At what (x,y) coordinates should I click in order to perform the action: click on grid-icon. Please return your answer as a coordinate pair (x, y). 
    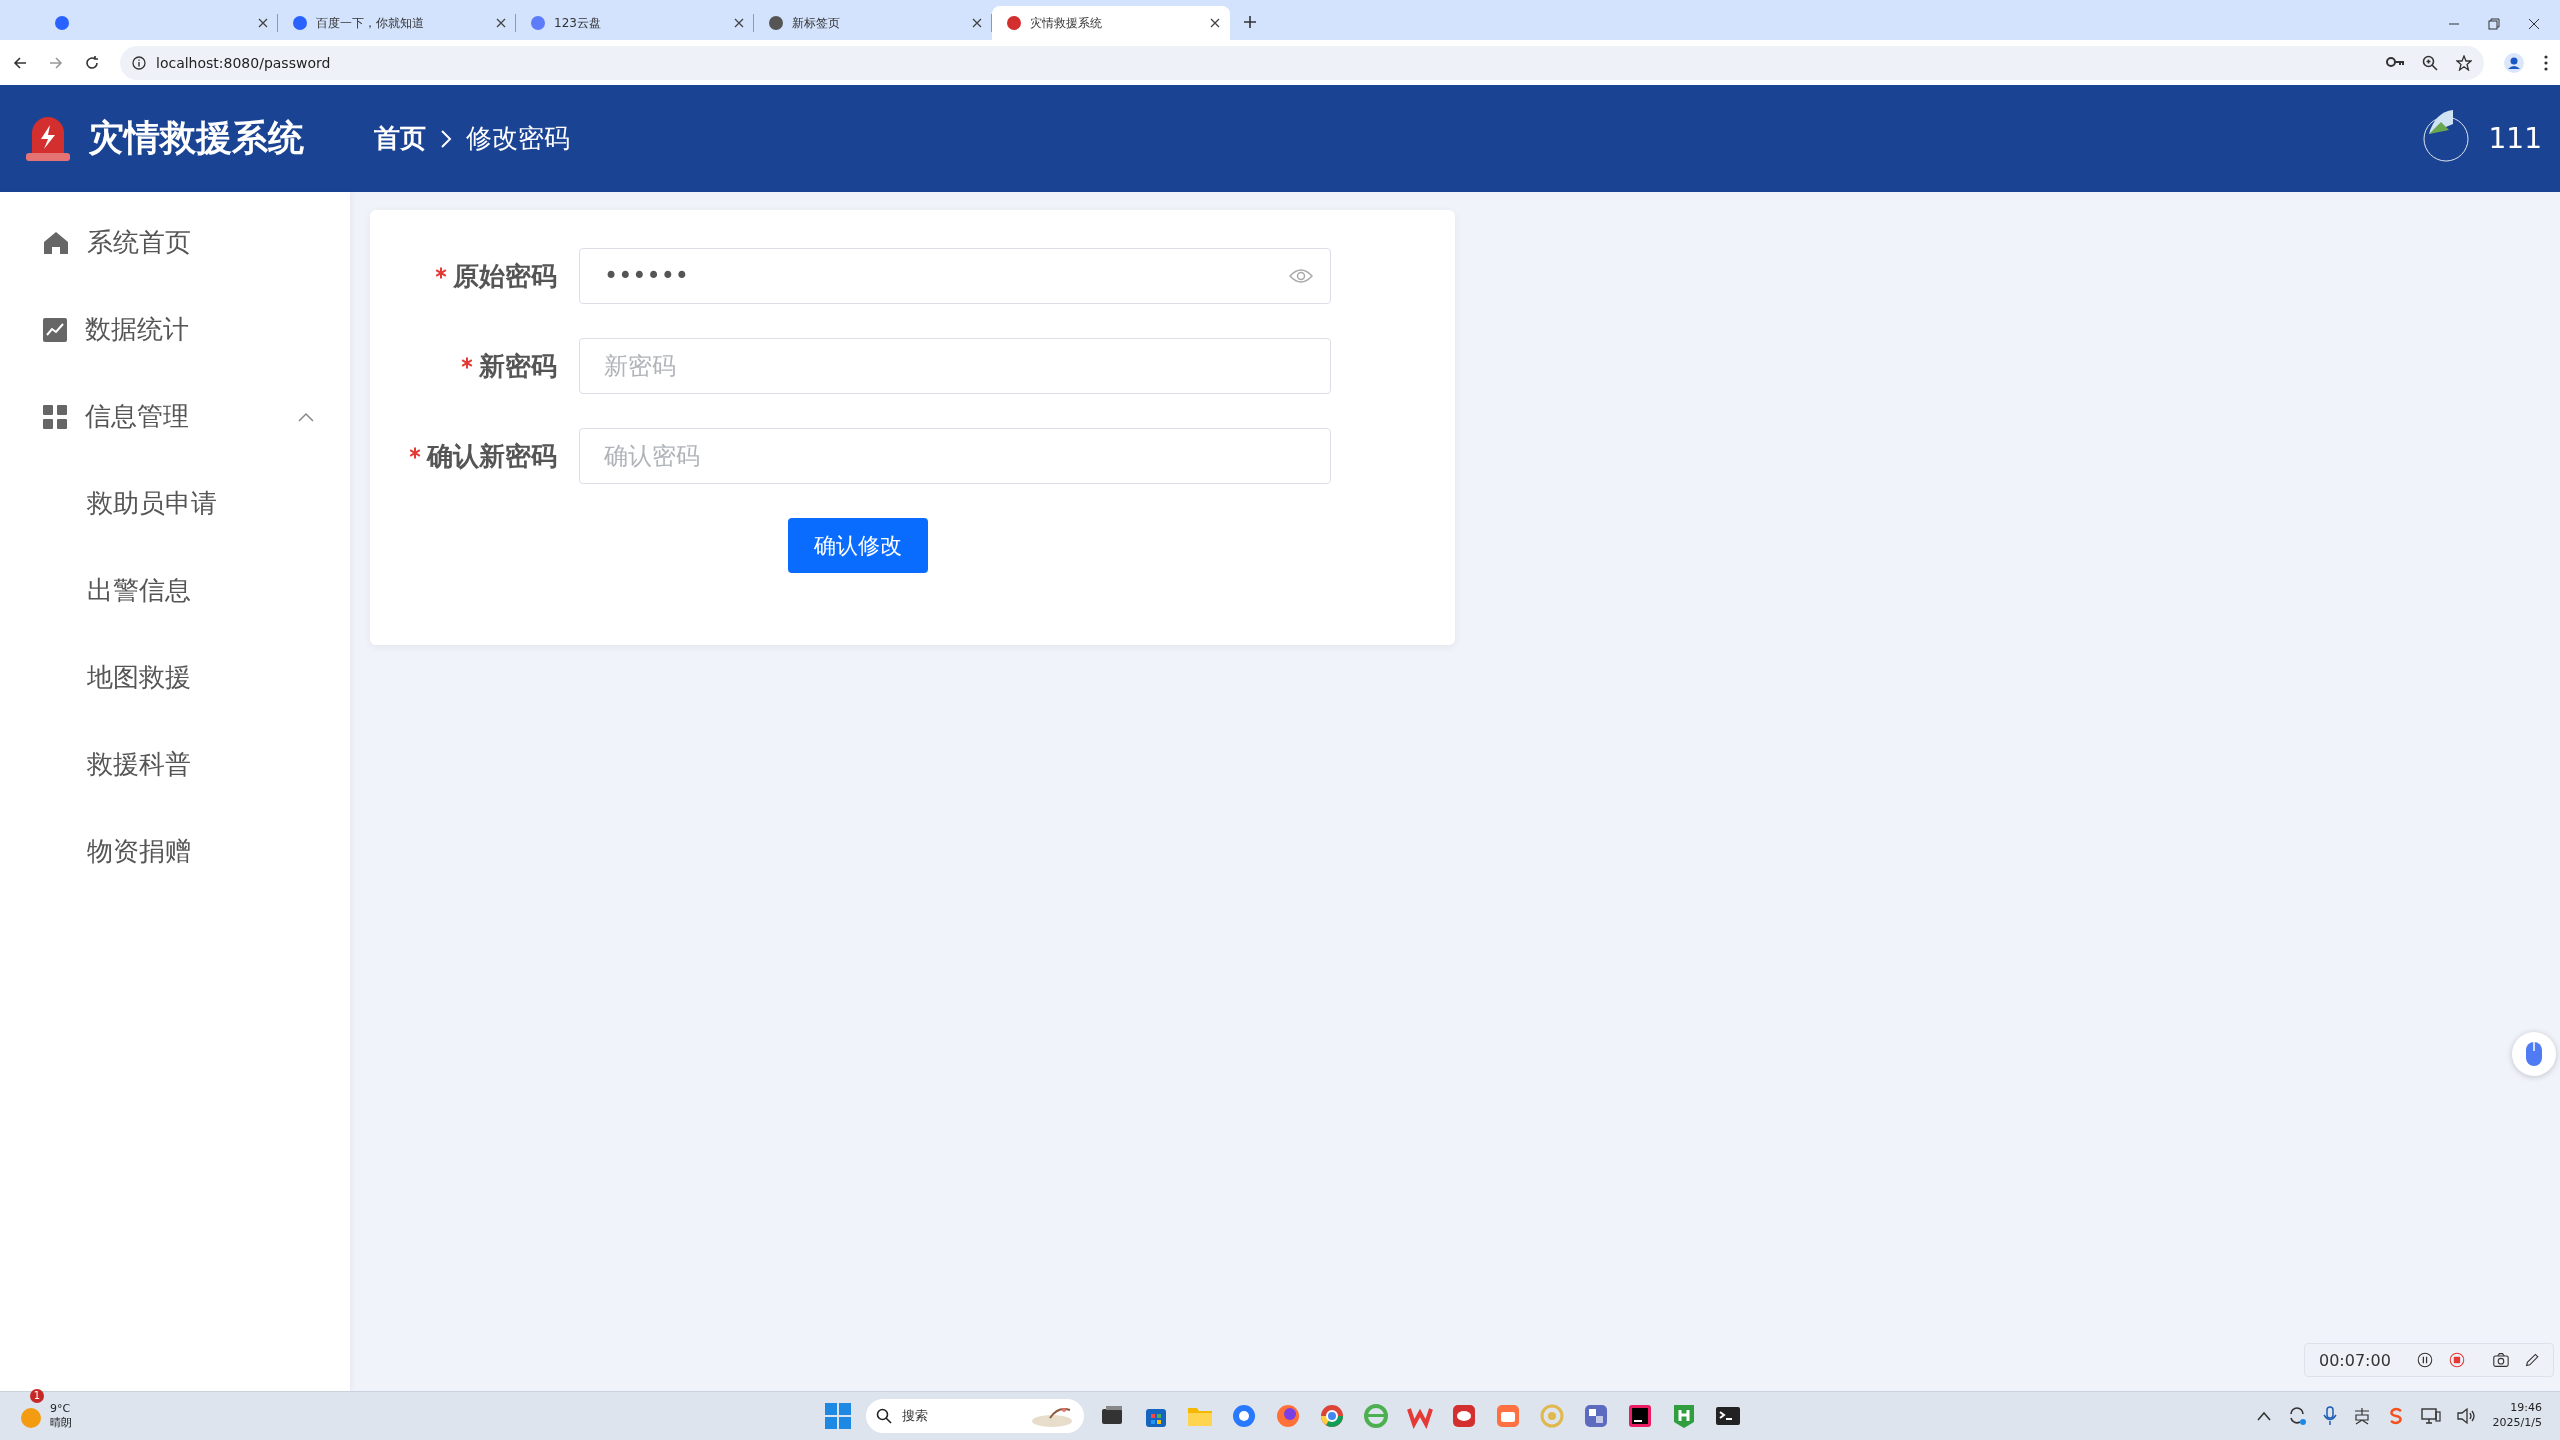
    Looking at the image, I should click on (55, 416).